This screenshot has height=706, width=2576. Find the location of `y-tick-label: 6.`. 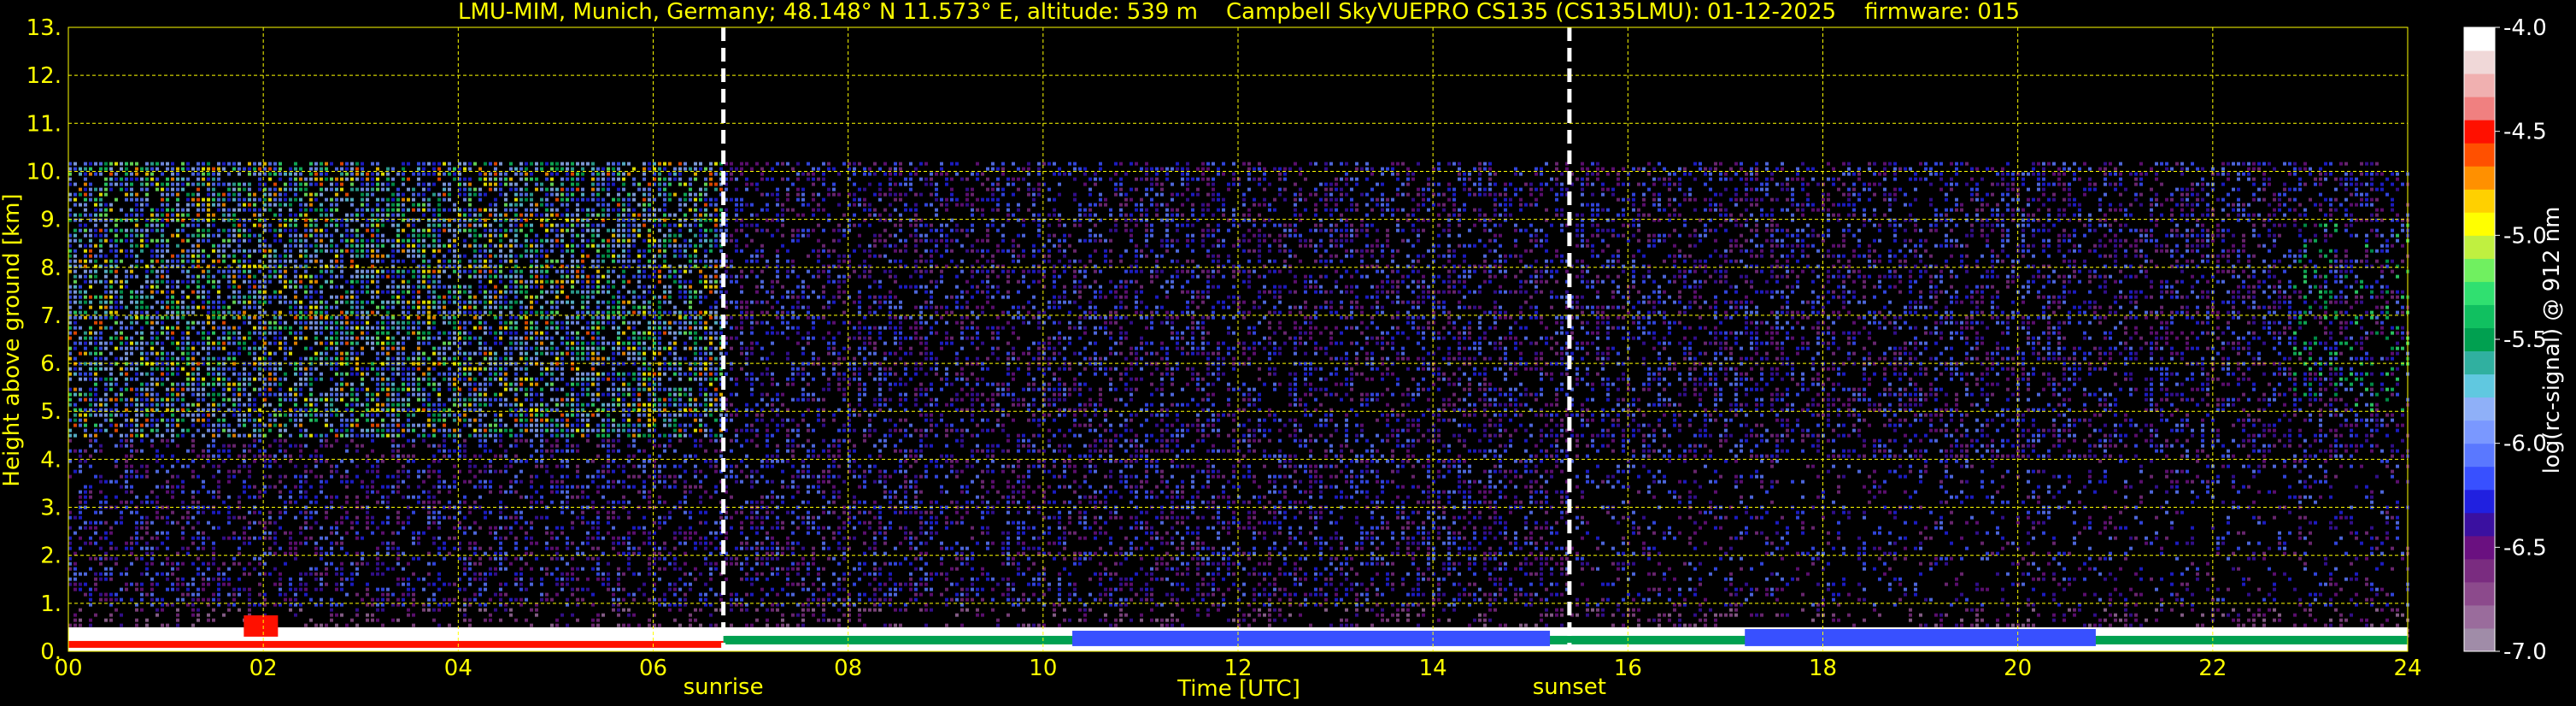

y-tick-label: 6. is located at coordinates (51, 364).